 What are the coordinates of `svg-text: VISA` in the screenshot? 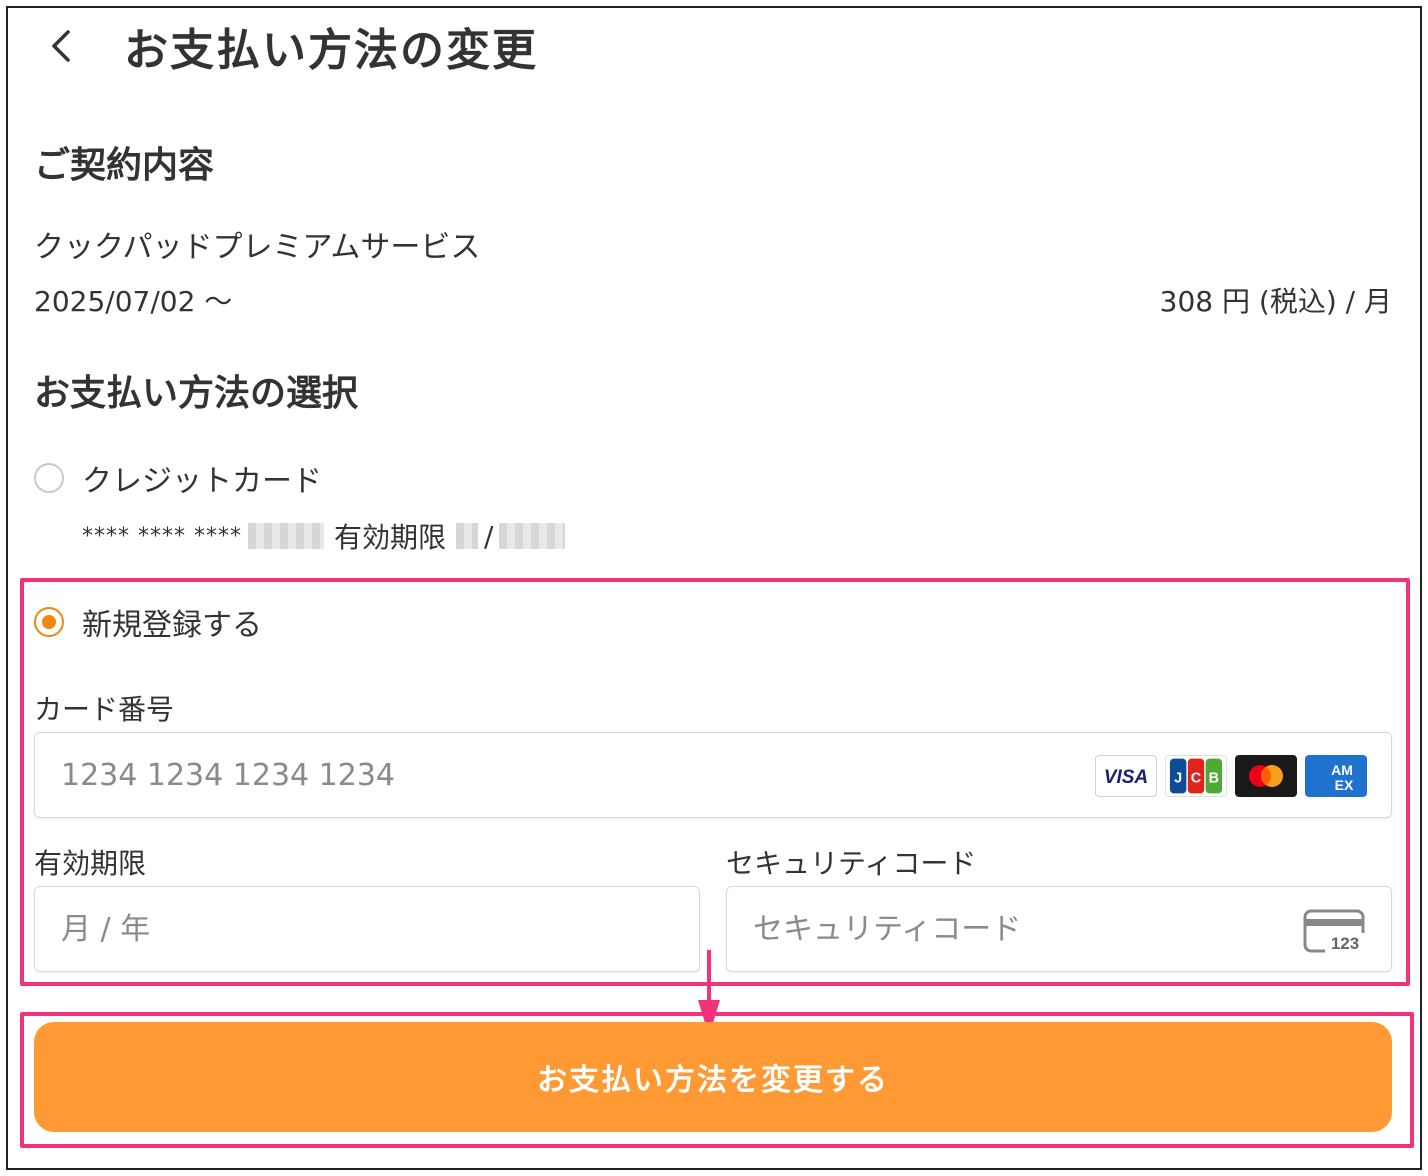 It's located at (1126, 777).